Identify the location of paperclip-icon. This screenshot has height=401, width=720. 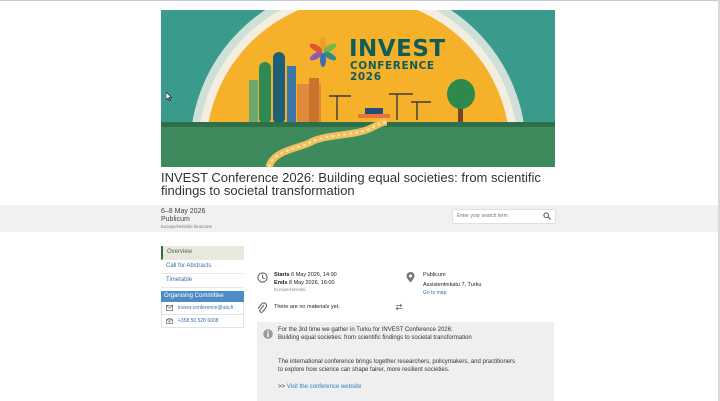
(262, 307).